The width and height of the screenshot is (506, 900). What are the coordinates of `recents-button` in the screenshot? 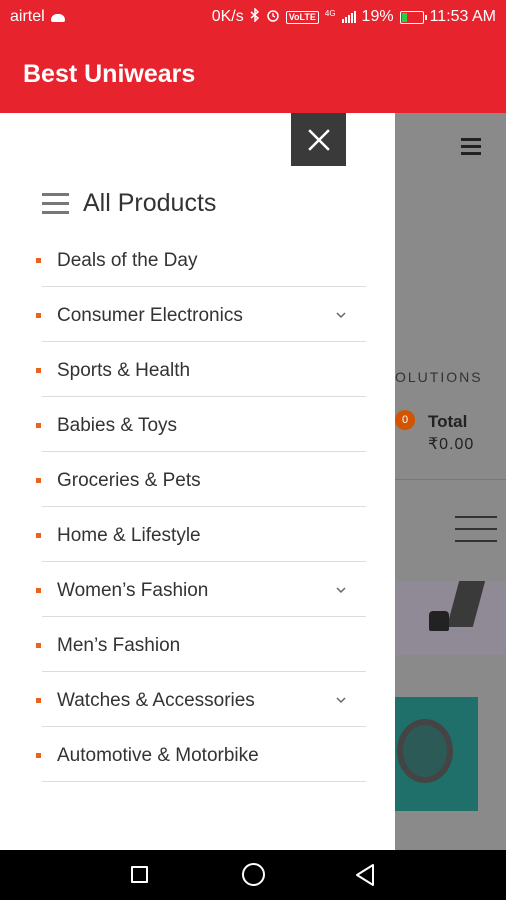 It's located at (139, 874).